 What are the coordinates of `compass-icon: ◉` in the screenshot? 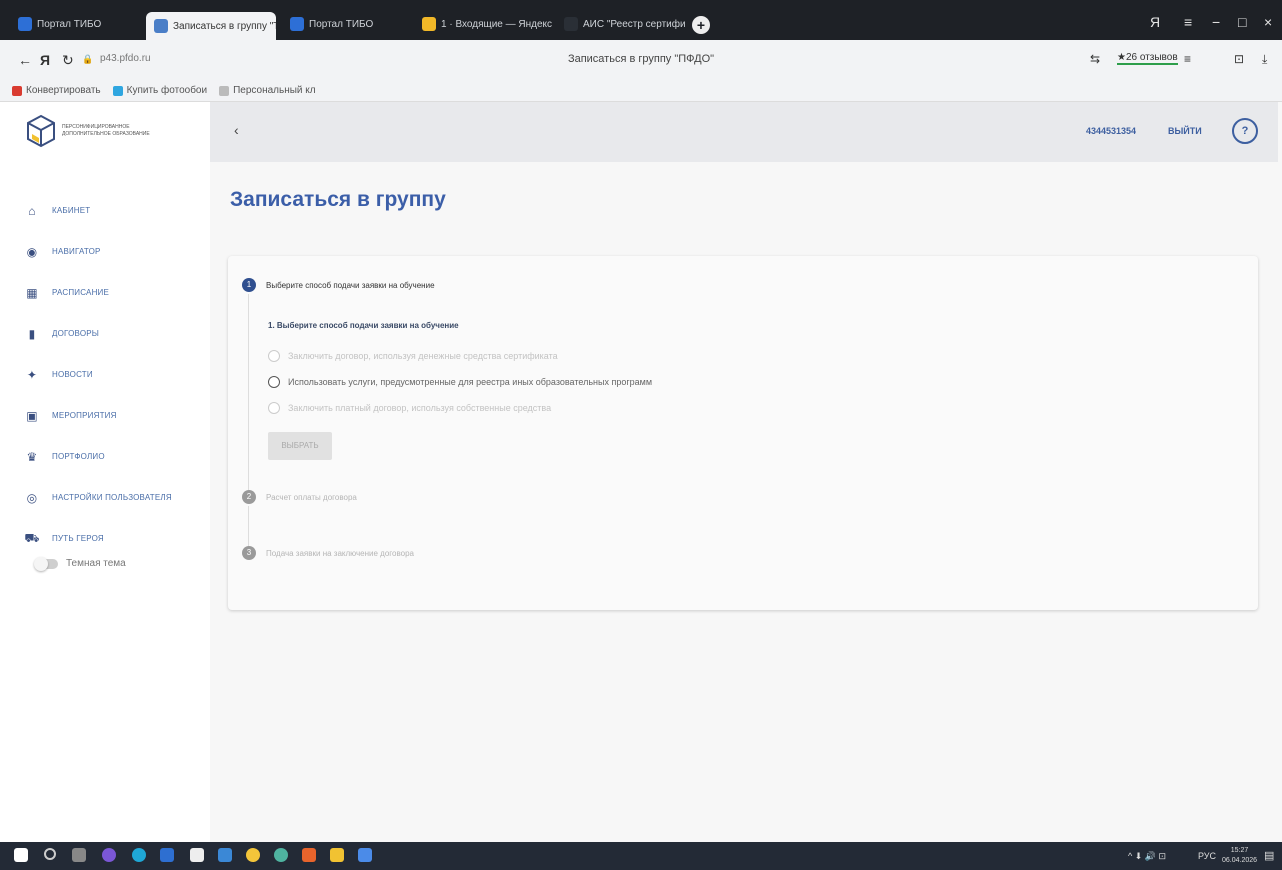 It's located at (32, 251).